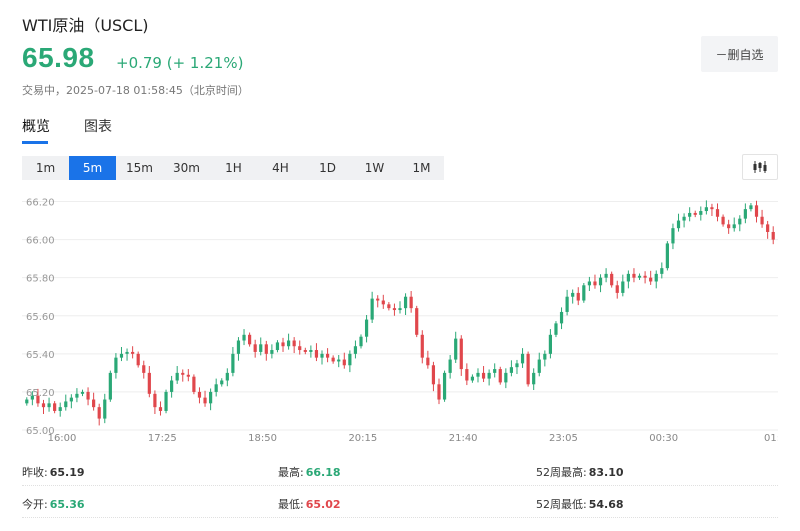 This screenshot has width=800, height=531. I want to click on stats-row: 昨收: 65.19 最高: 66.18 52周最高: 83.10, so click(400, 472).